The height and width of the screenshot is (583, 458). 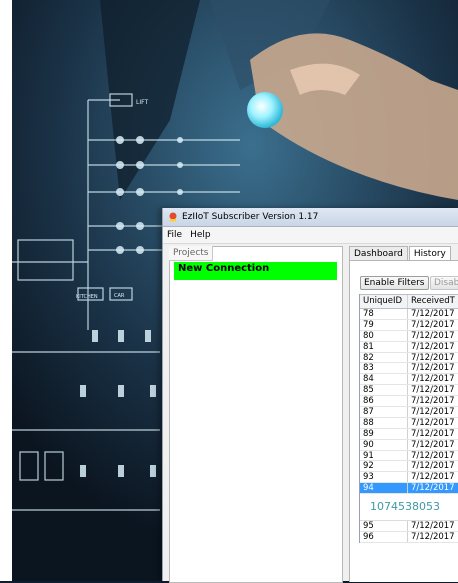 What do you see at coordinates (384, 335) in the screenshot?
I see `cell-uniqueid: 80` at bounding box center [384, 335].